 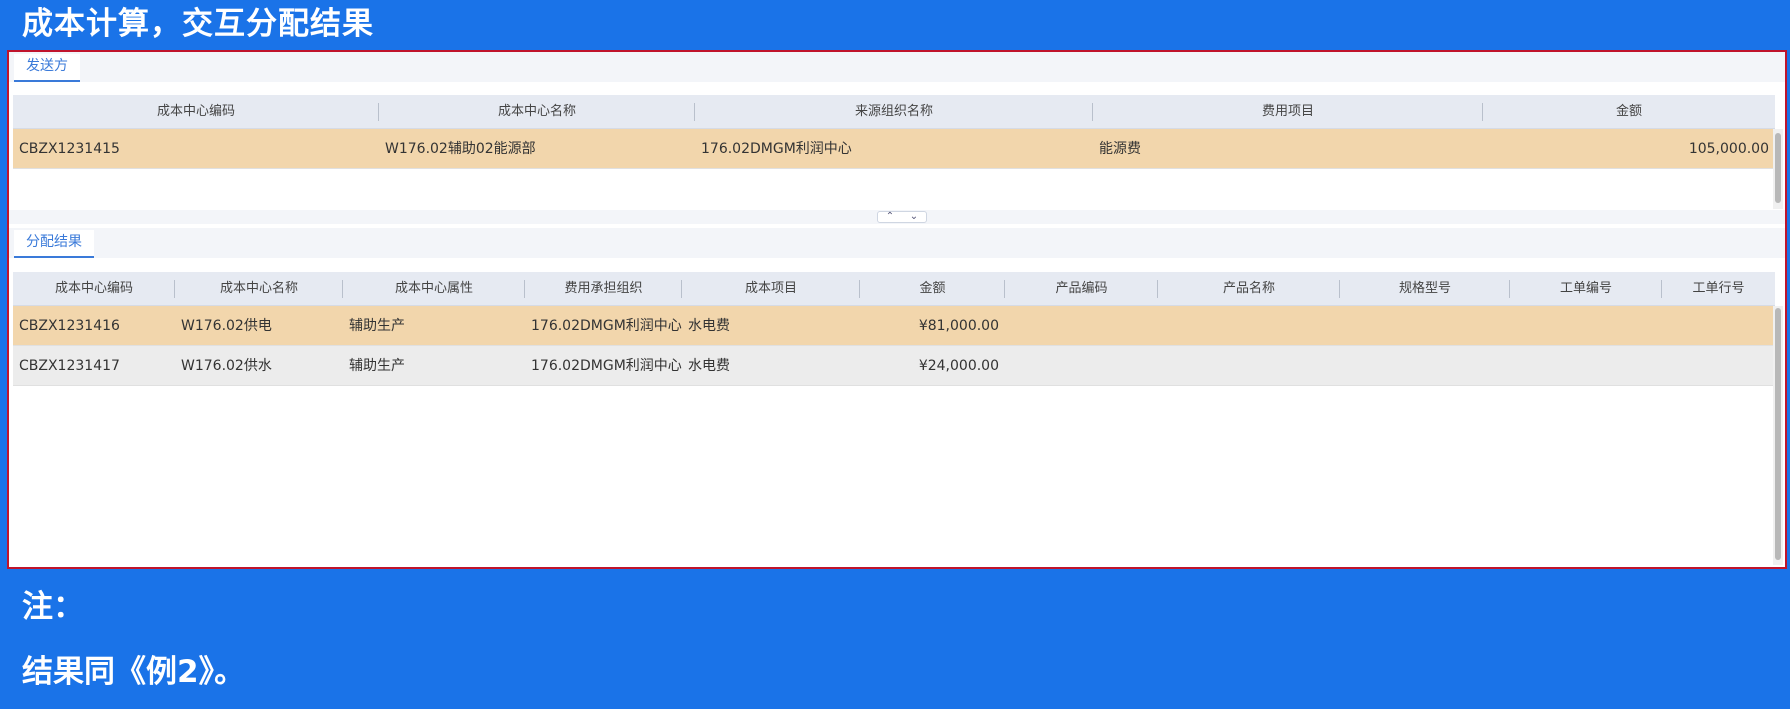 I want to click on result-scrollbar, so click(x=1778, y=435).